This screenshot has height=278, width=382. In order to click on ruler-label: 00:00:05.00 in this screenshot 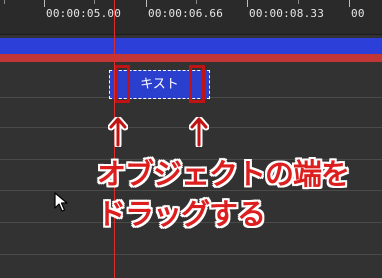, I will do `click(84, 13)`.